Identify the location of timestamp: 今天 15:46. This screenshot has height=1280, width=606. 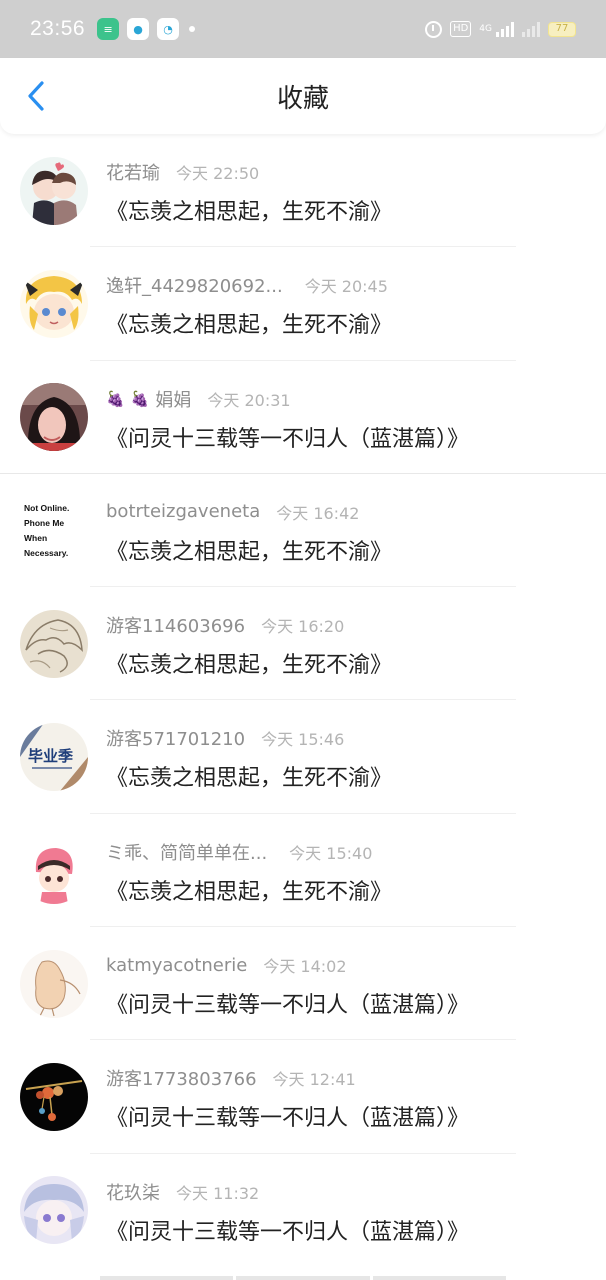
(303, 740).